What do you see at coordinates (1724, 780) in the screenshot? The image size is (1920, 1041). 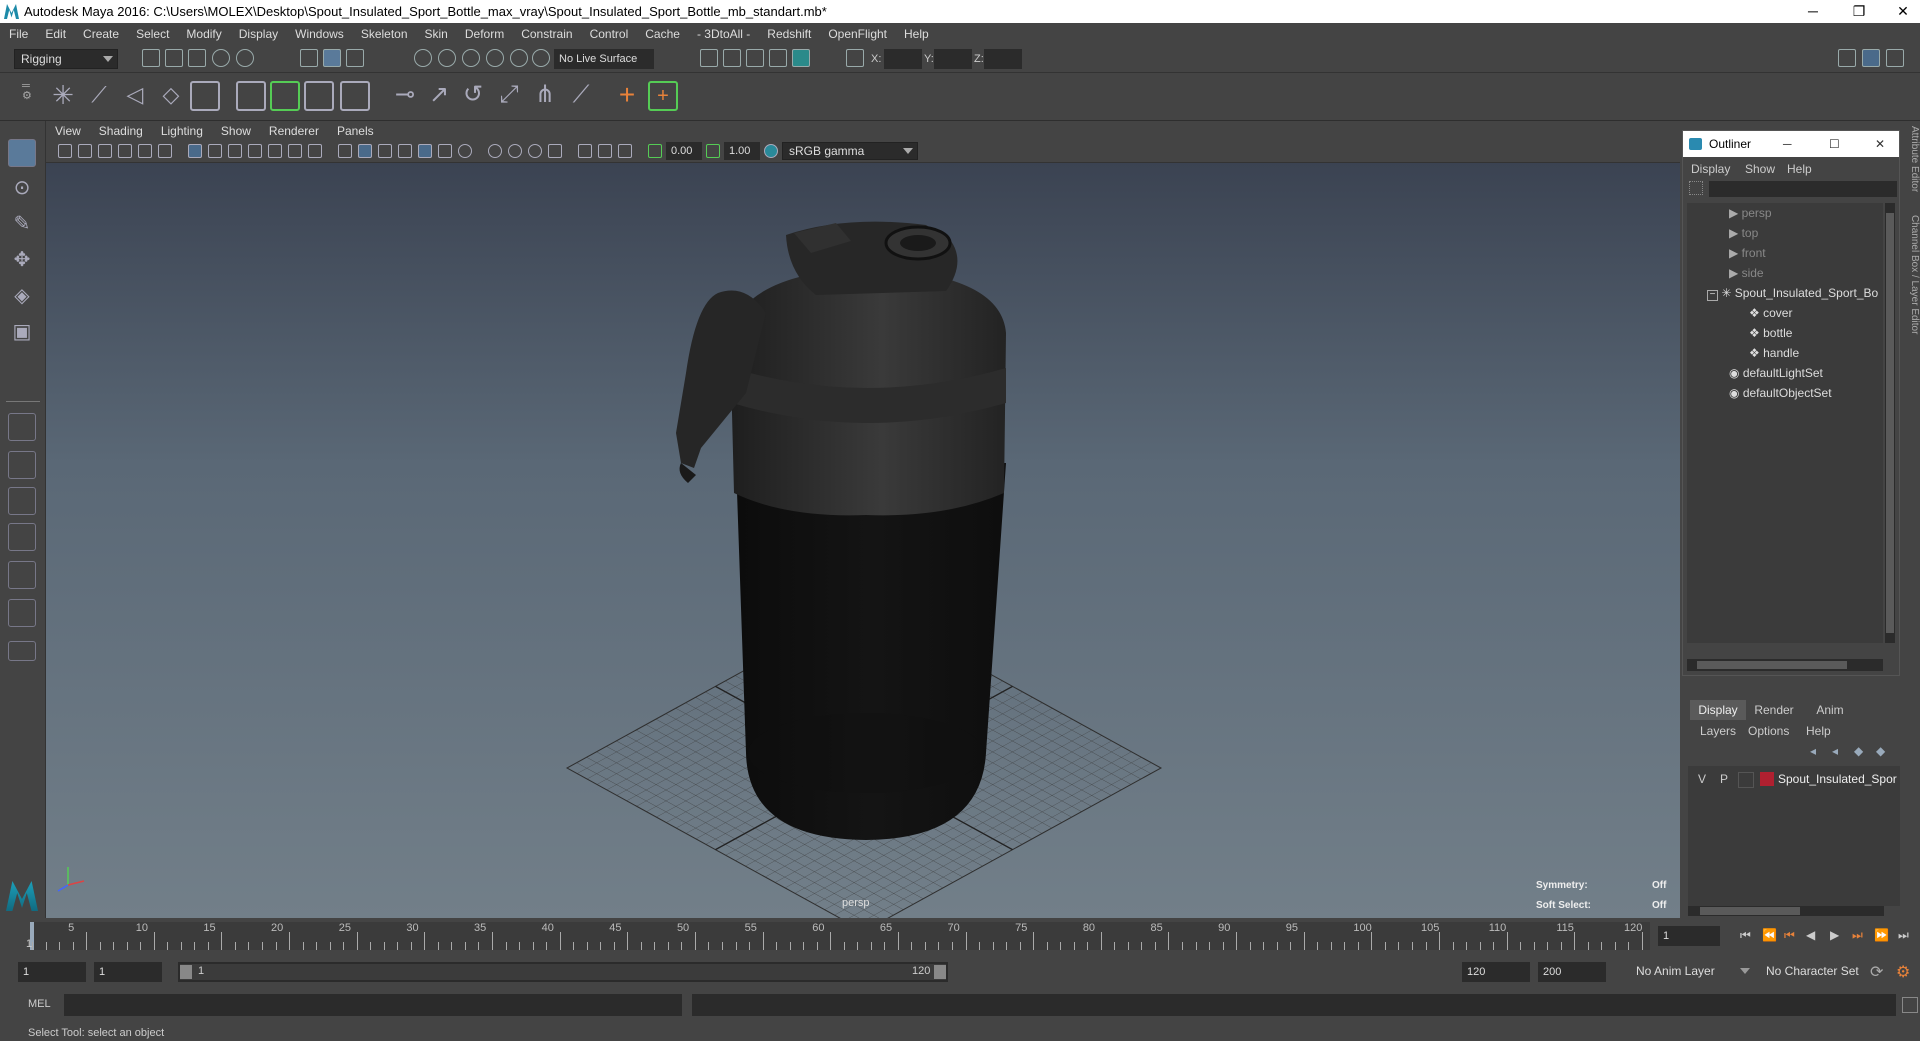 I see `layer-playback-toggle: P` at bounding box center [1724, 780].